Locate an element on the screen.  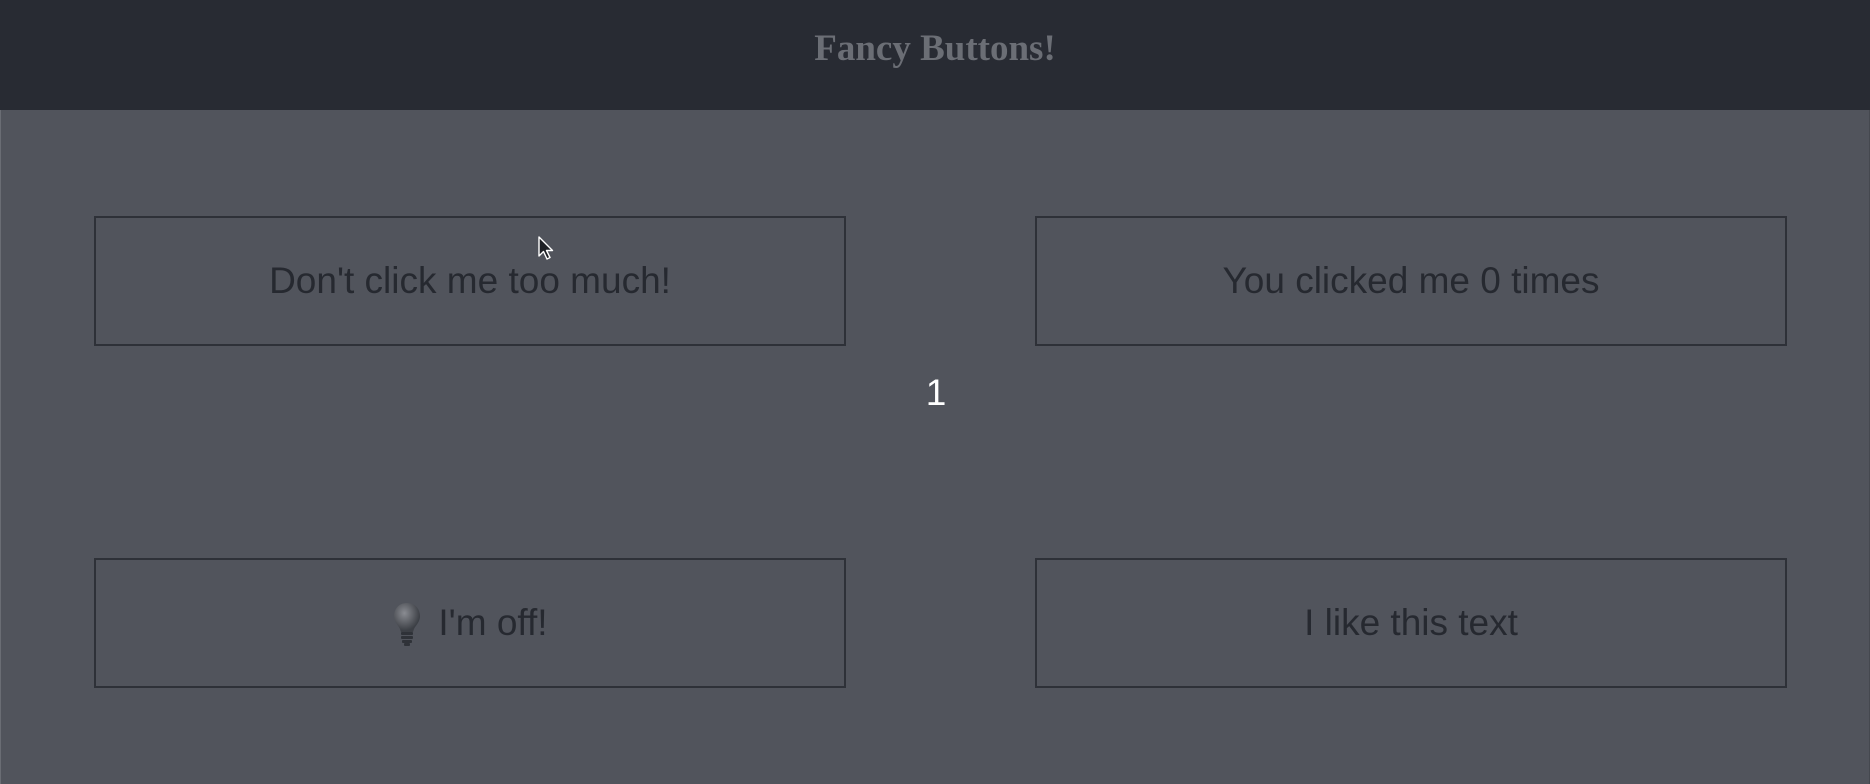
page-header: Fancy Buttons! is located at coordinates (935, 55).